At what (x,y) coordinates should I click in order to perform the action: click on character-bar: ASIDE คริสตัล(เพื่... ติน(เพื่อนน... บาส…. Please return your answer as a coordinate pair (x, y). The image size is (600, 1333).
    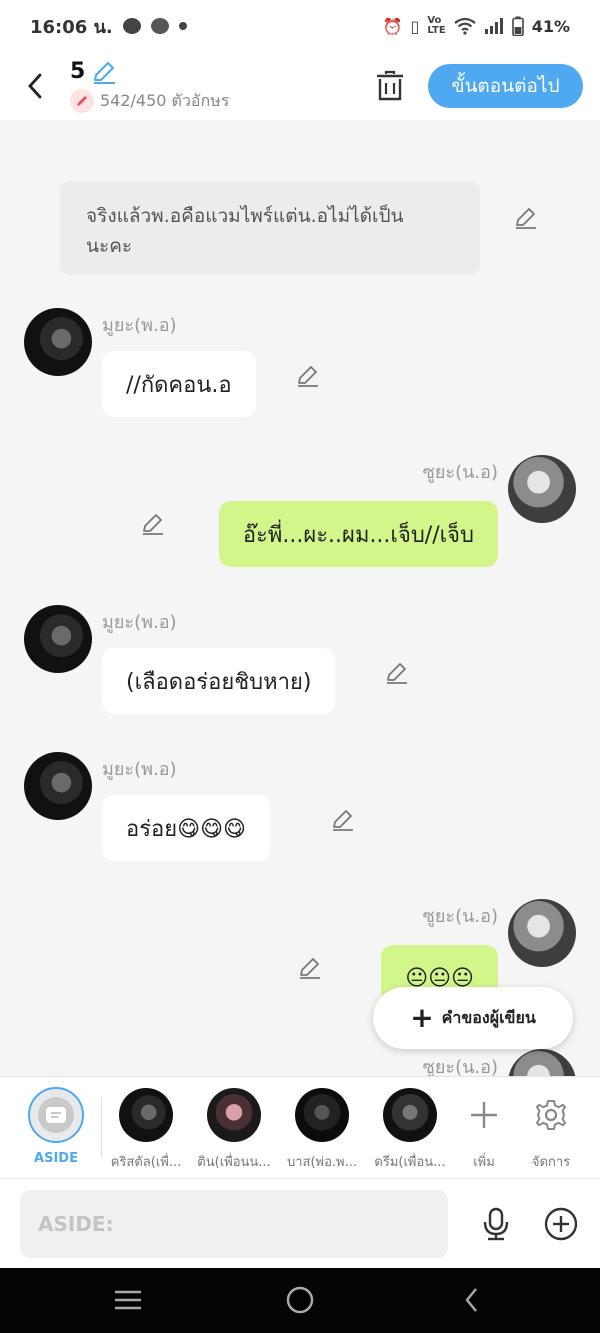
    Looking at the image, I should click on (300, 1127).